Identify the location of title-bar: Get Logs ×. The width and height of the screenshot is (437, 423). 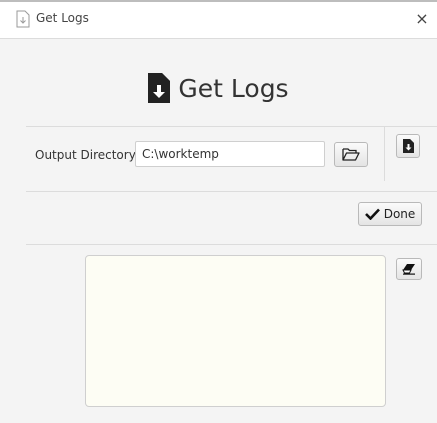
(218, 19).